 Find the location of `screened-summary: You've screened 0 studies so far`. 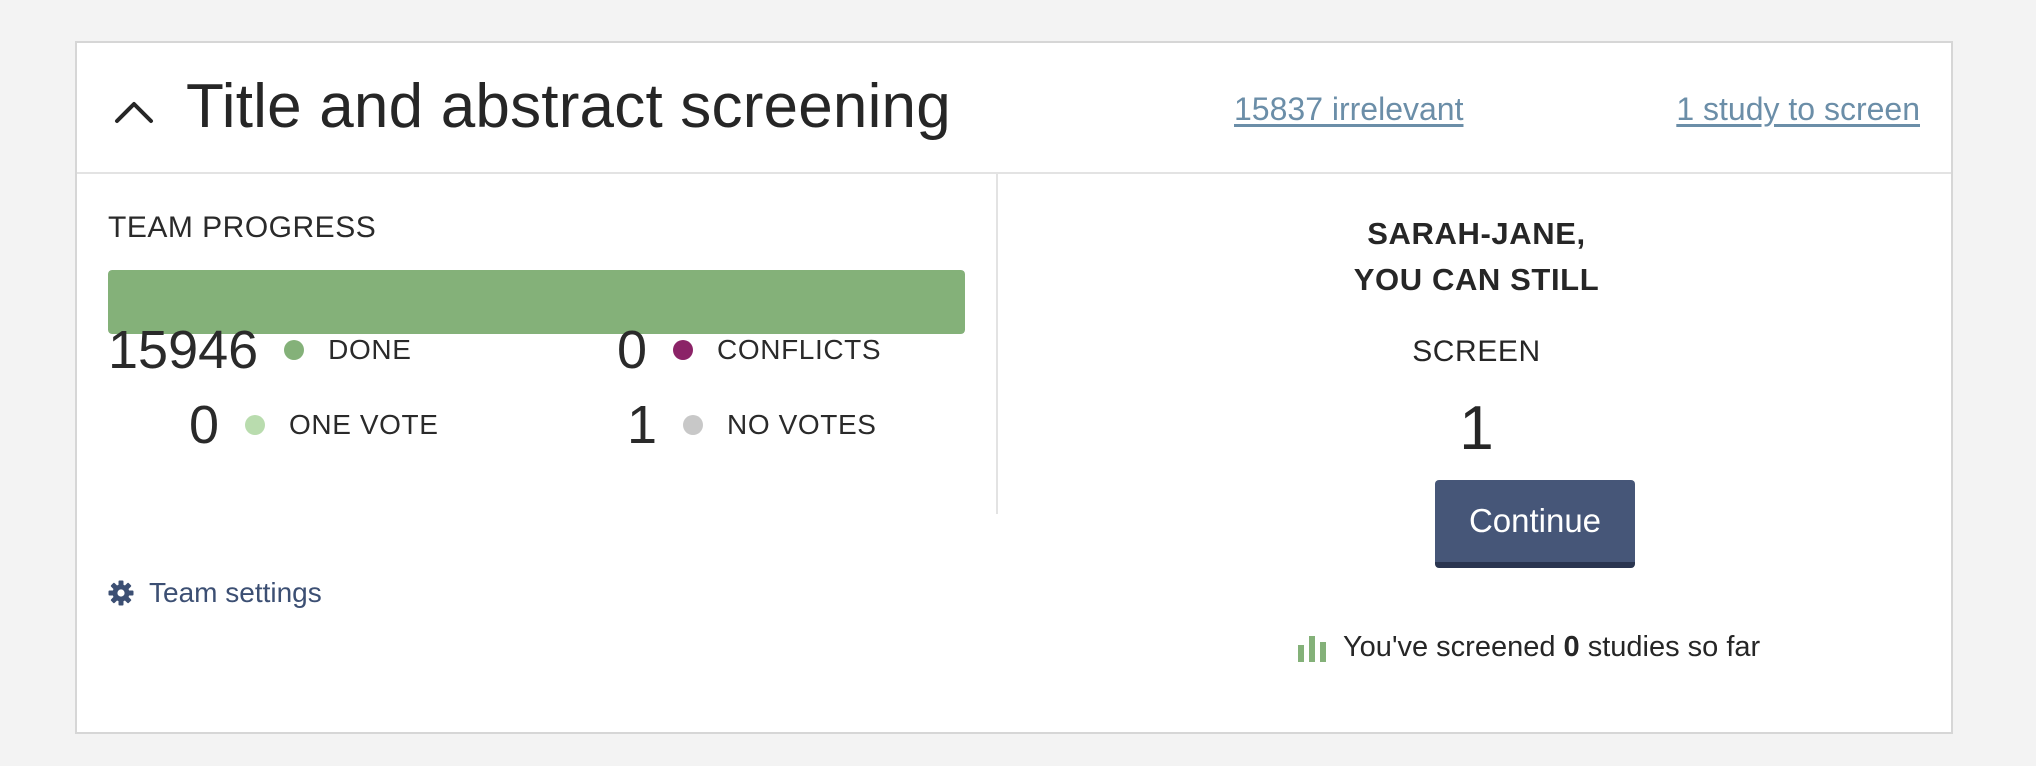

screened-summary: You've screened 0 studies so far is located at coordinates (1528, 647).